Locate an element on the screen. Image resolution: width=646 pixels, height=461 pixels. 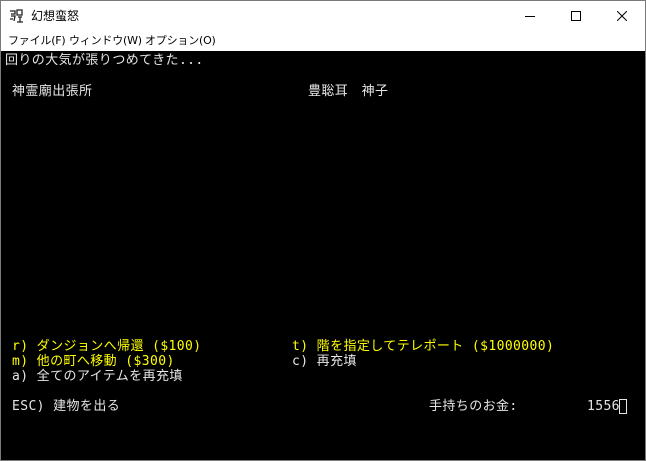
location-name: 神霊廟出張所 is located at coordinates (52, 91).